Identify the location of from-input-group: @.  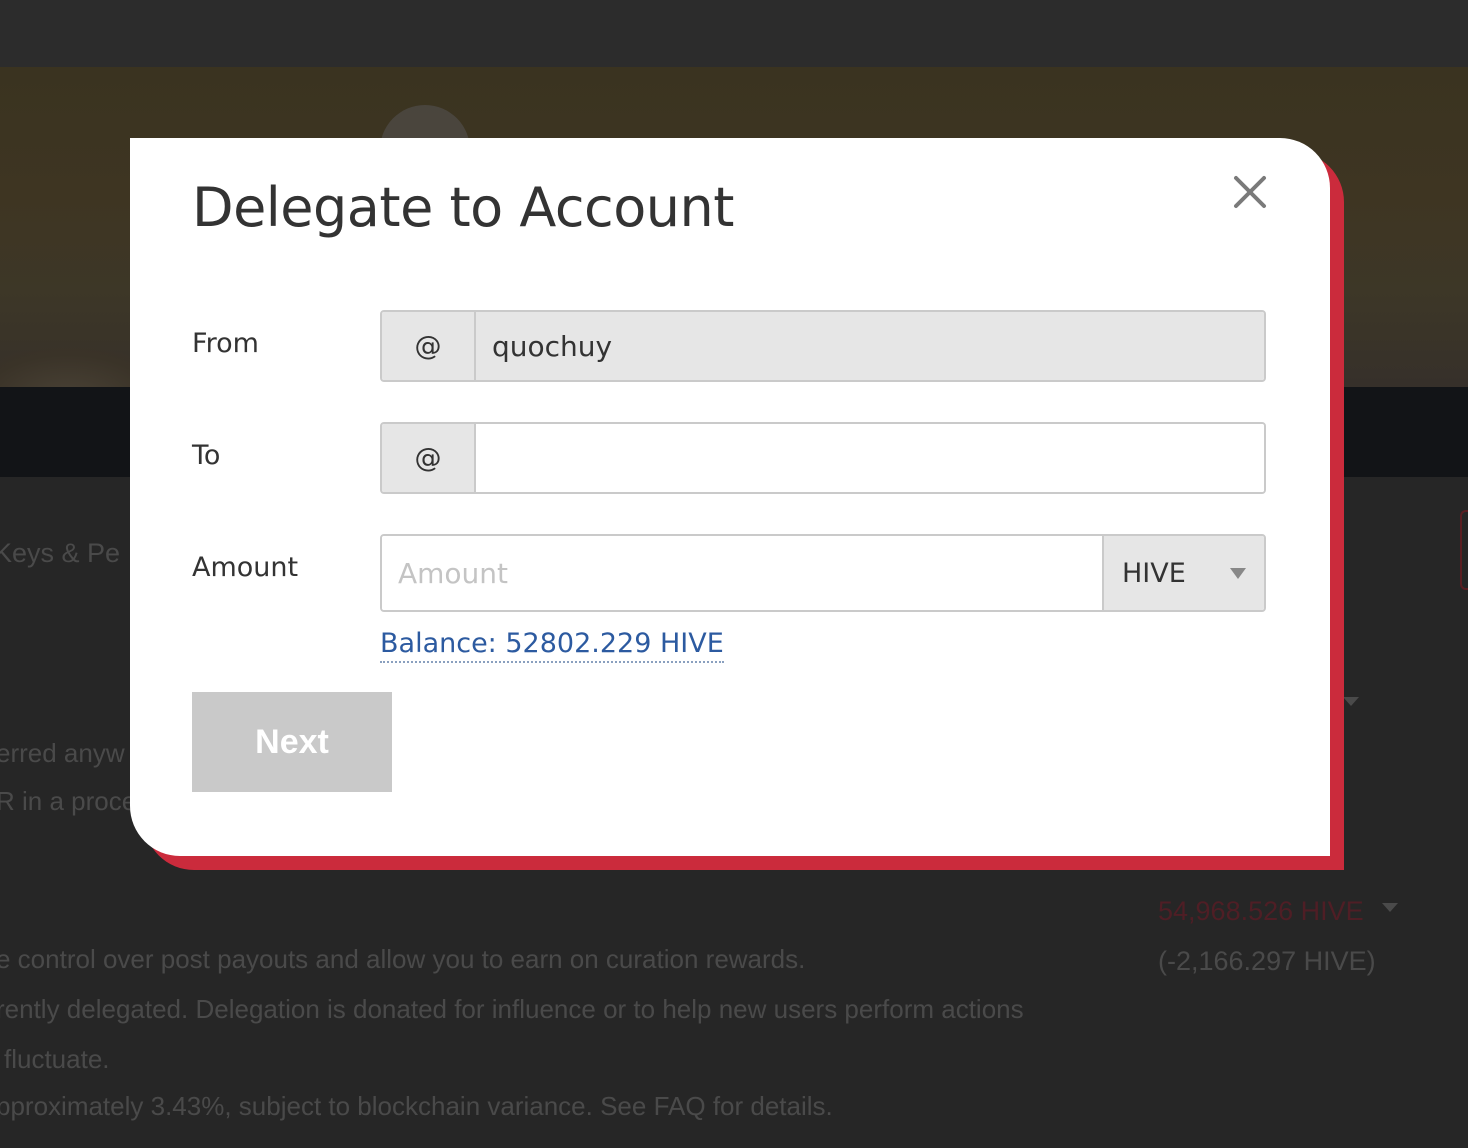
(823, 346).